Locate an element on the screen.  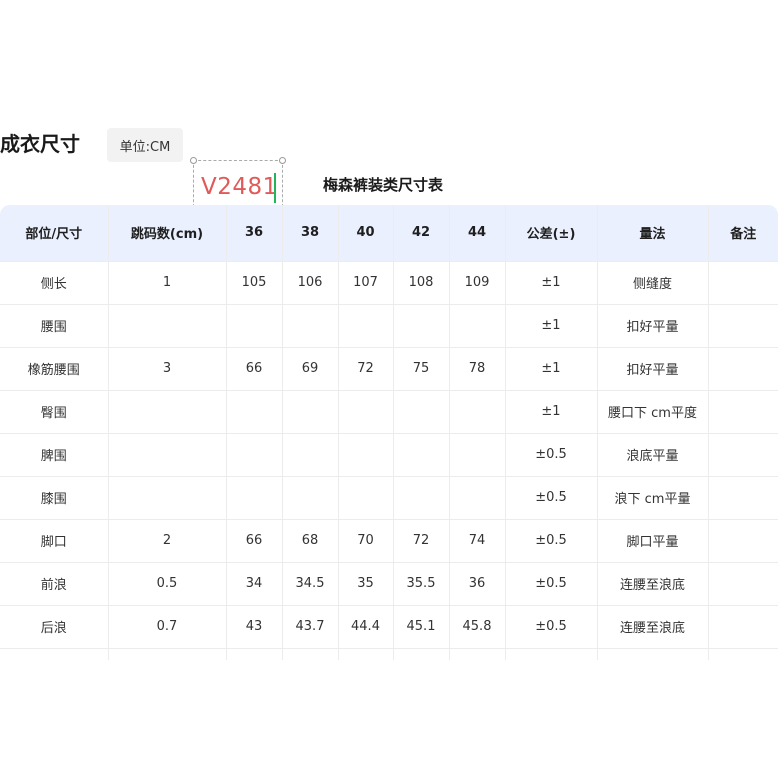
table-cell: 0.7 is located at coordinates (167, 627).